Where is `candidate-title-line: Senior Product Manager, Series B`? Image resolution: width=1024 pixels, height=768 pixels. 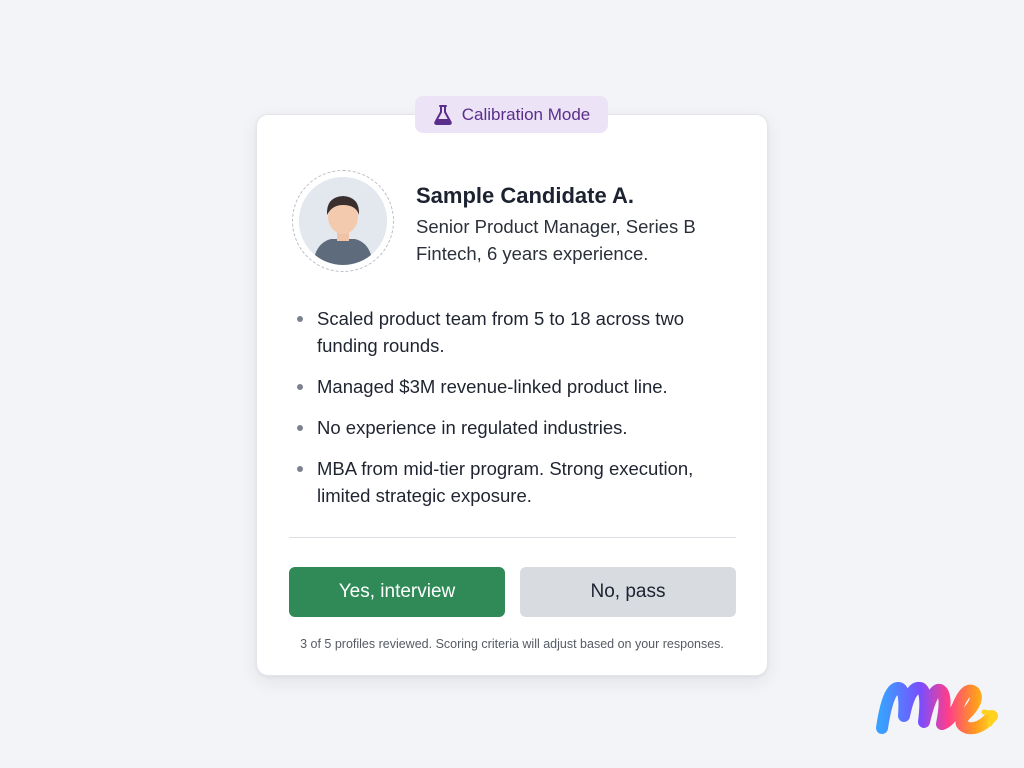 candidate-title-line: Senior Product Manager, Series B is located at coordinates (556, 226).